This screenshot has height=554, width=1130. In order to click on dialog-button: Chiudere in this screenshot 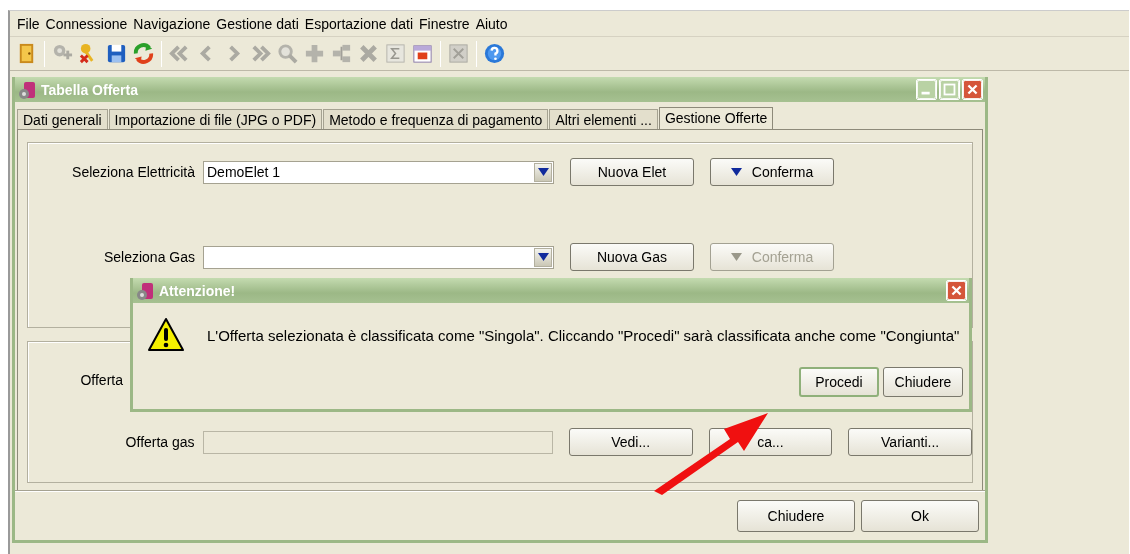, I will do `click(923, 382)`.